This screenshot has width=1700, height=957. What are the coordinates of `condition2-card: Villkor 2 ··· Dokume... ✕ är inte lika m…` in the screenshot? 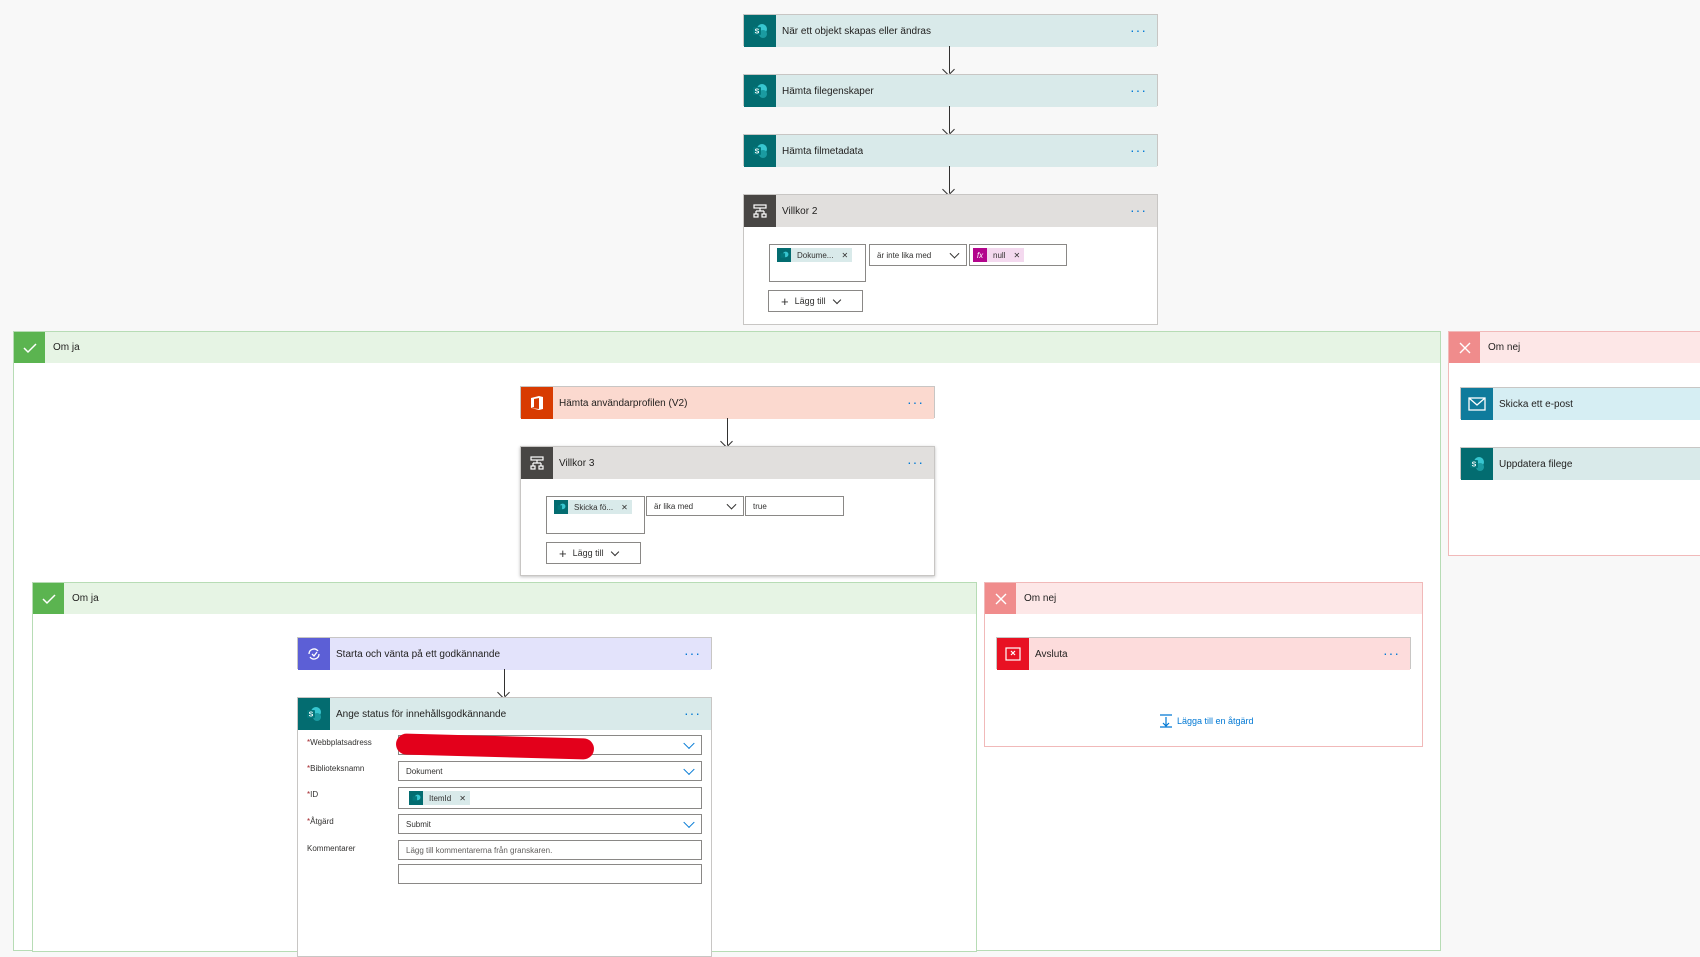 It's located at (950, 259).